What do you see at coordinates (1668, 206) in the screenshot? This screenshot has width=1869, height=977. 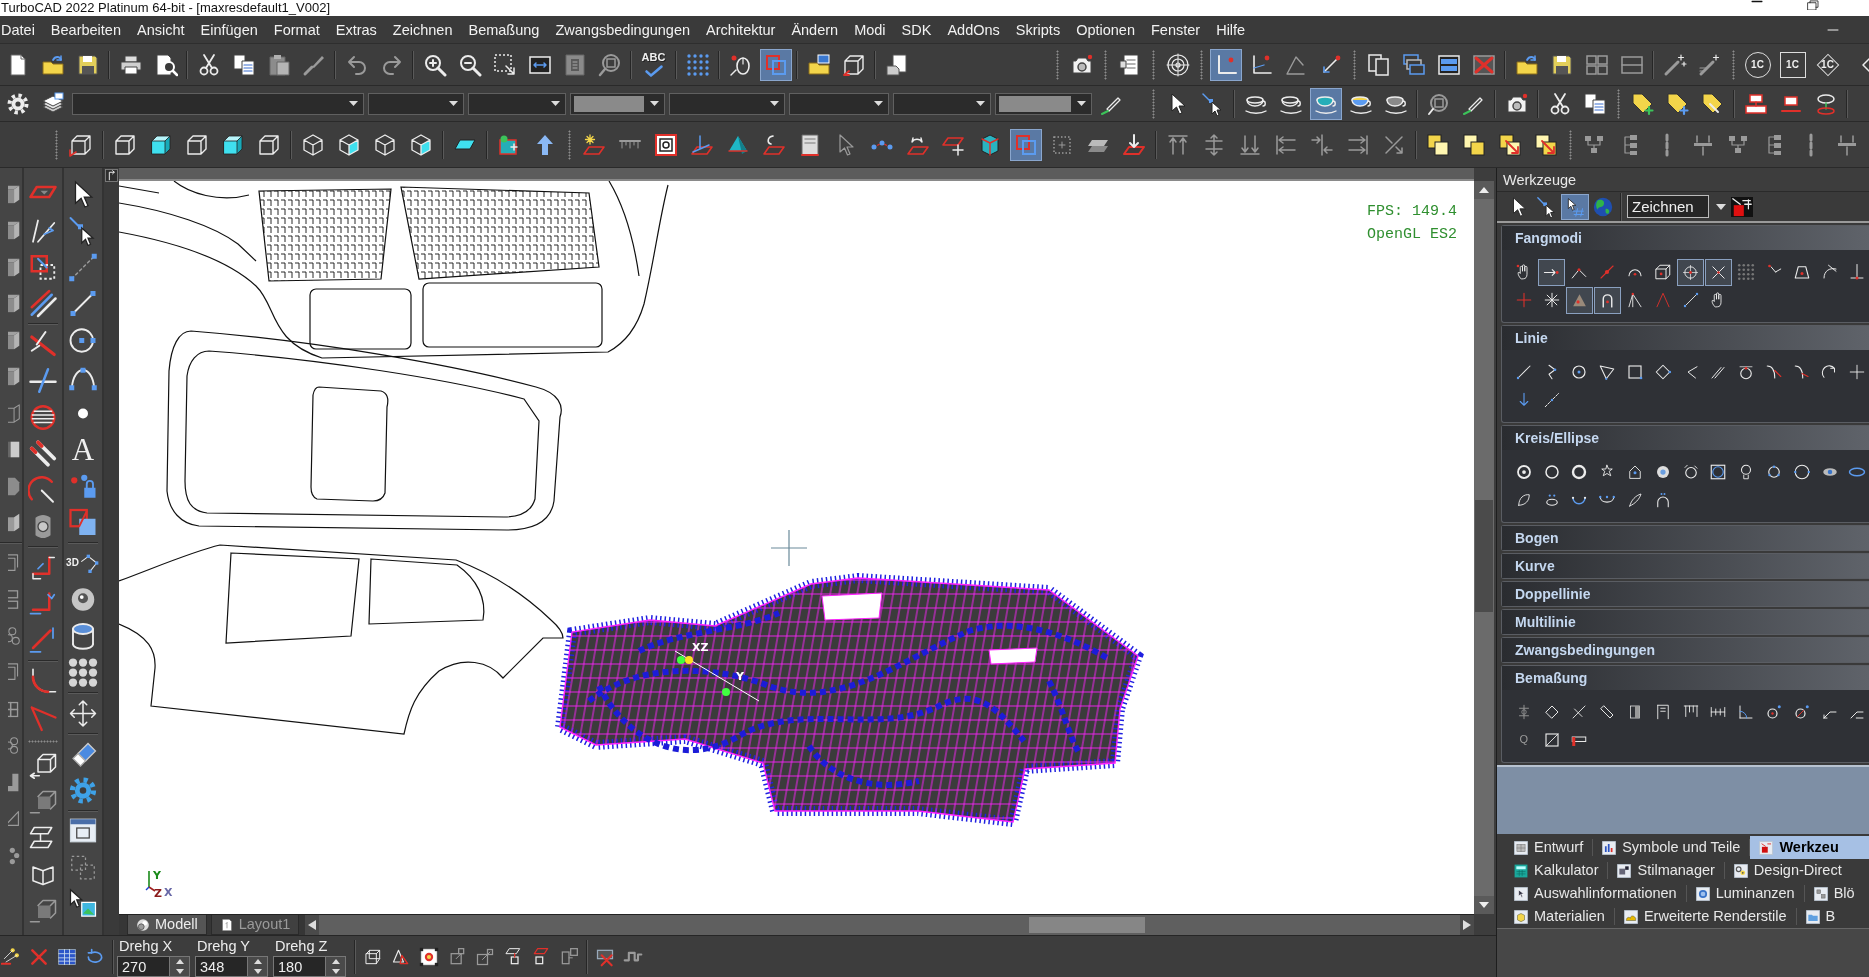 I see `mode-dropdown: Zeichnen` at bounding box center [1668, 206].